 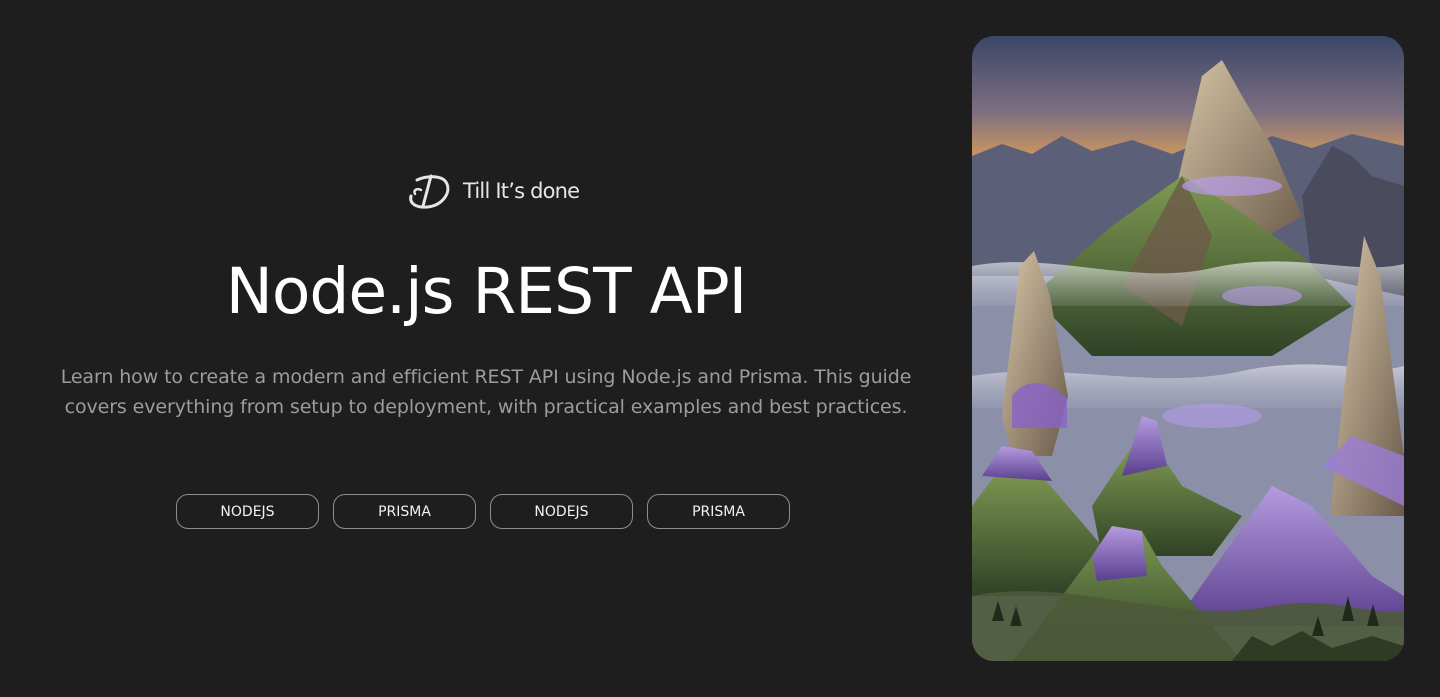 What do you see at coordinates (483, 511) in the screenshot?
I see `tag-list: NODEJS PRISMA NODEJS PRISMA` at bounding box center [483, 511].